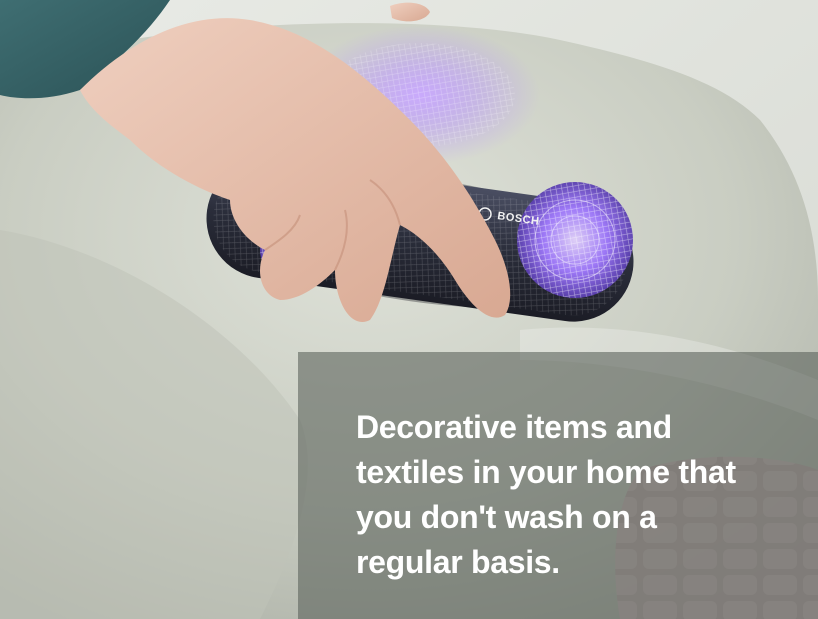 Image resolution: width=818 pixels, height=619 pixels. Describe the element at coordinates (514, 427) in the screenshot. I see `caption-line: Decorative items and` at that location.